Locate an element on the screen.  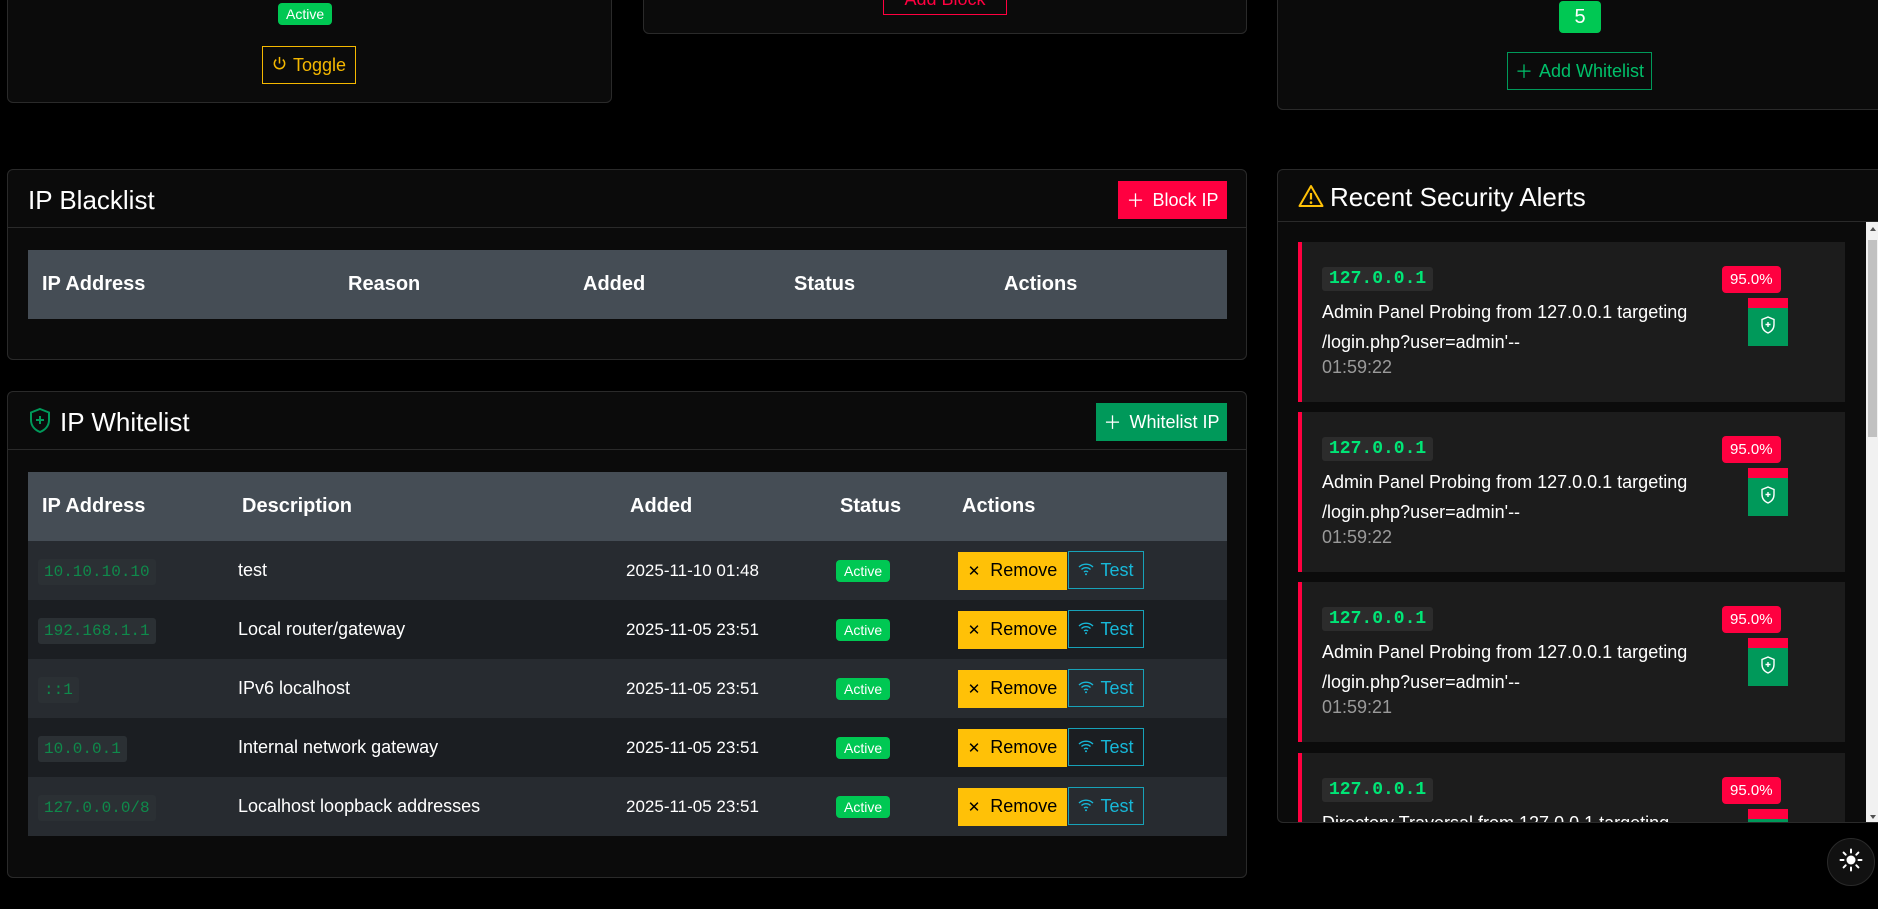
block-ip-label: Block IP is located at coordinates (1185, 199).